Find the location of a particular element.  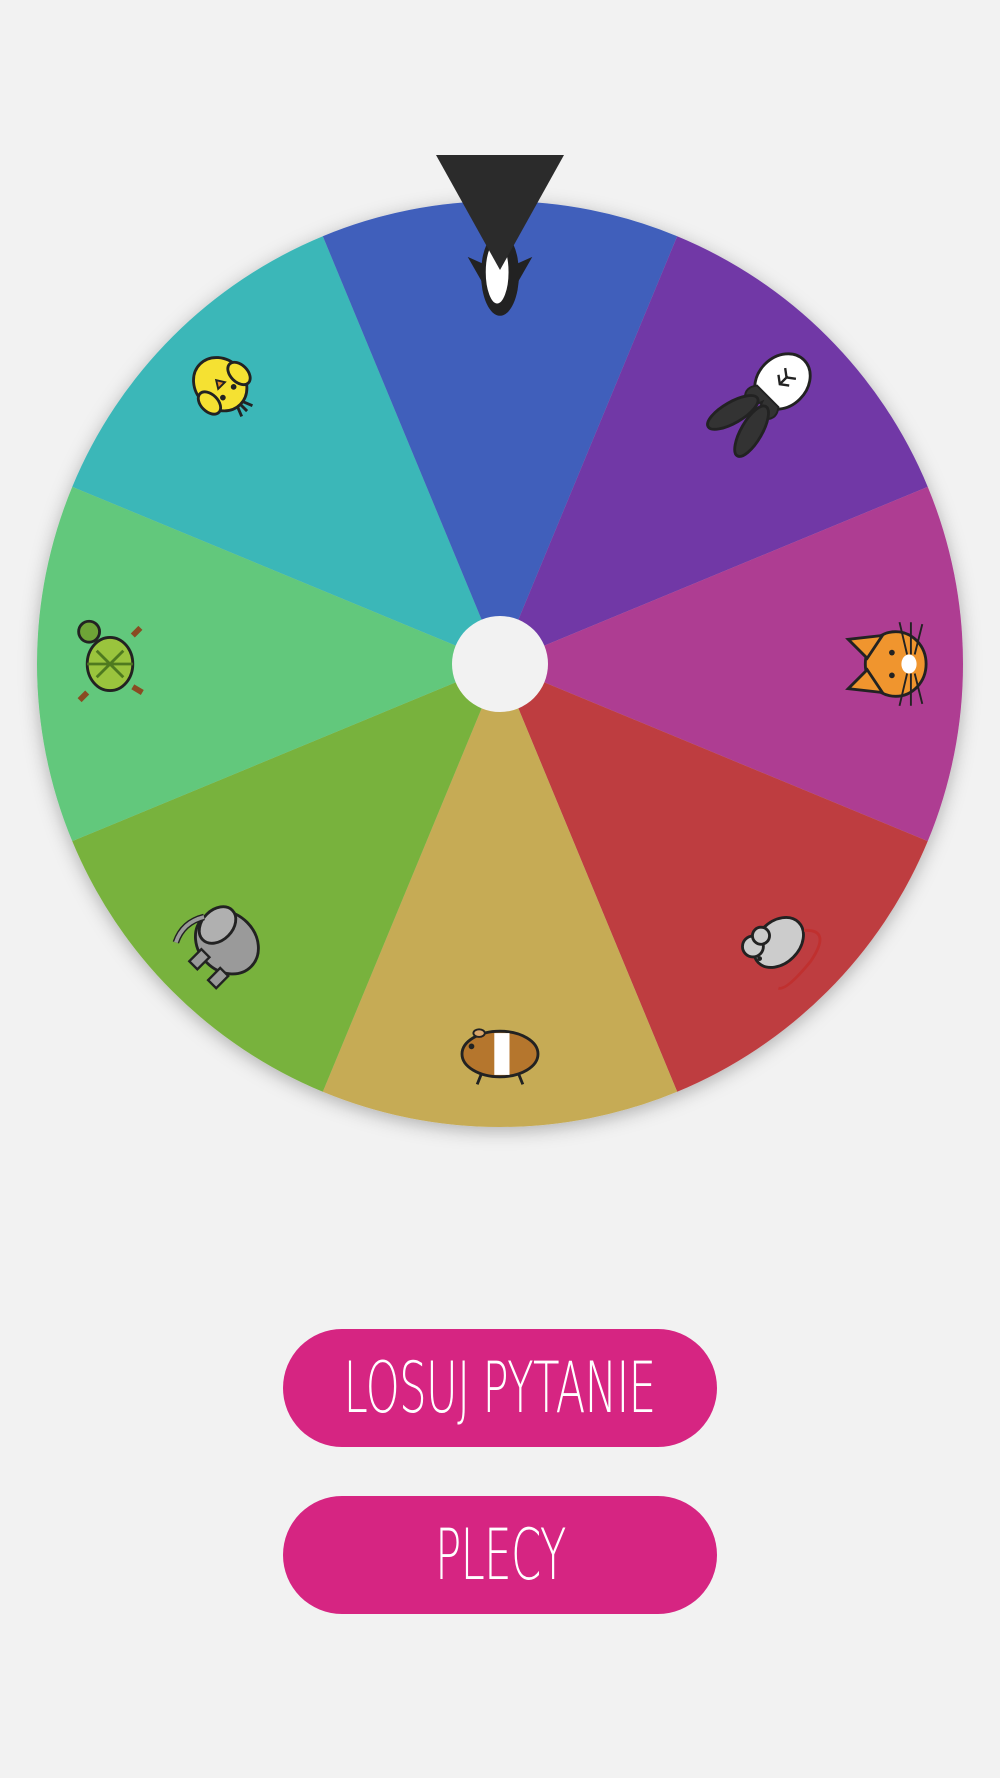

back-button: PLECY is located at coordinates (500, 1555).